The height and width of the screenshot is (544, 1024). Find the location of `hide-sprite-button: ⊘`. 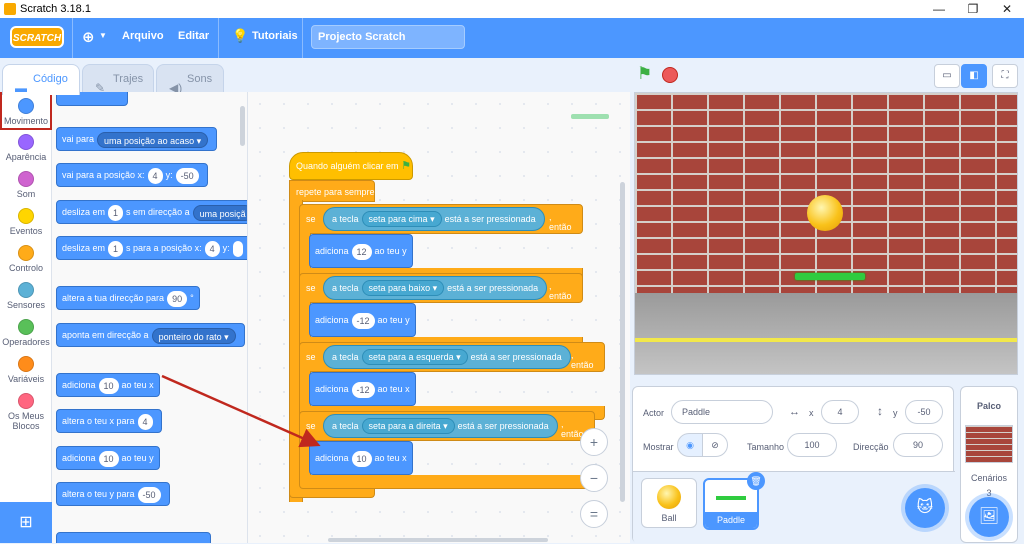

hide-sprite-button: ⊘ is located at coordinates (715, 445).